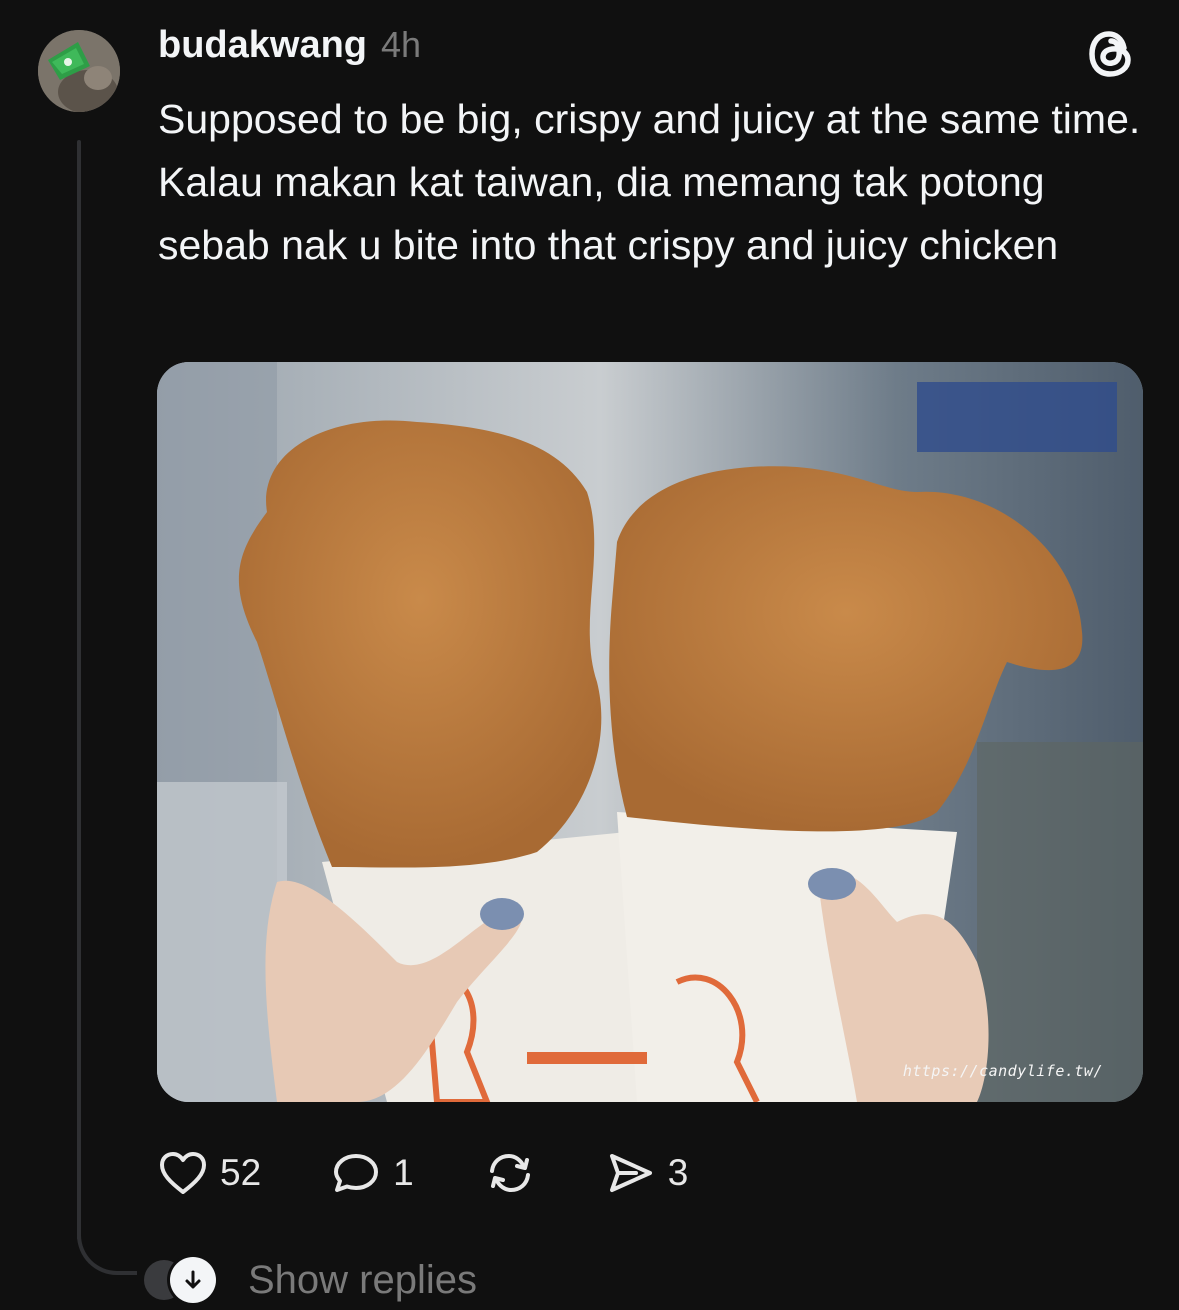  What do you see at coordinates (241, 1172) in the screenshot?
I see `like-count: 52` at bounding box center [241, 1172].